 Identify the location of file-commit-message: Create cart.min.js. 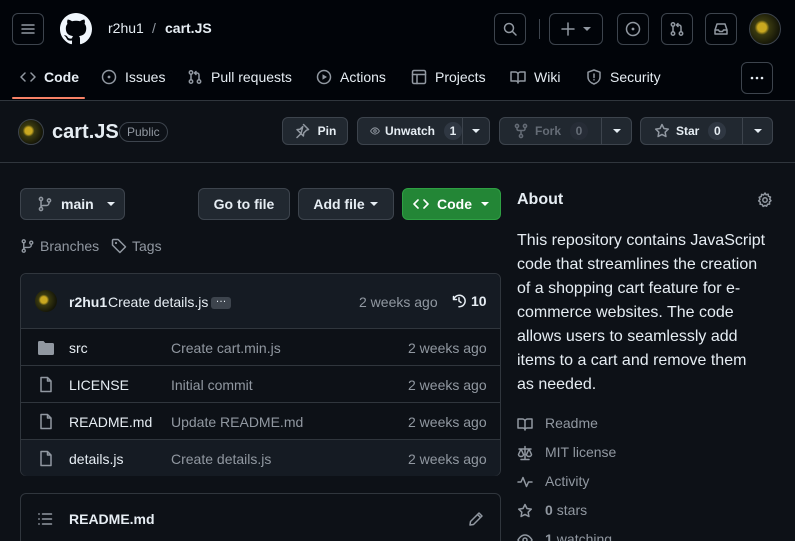
(226, 348).